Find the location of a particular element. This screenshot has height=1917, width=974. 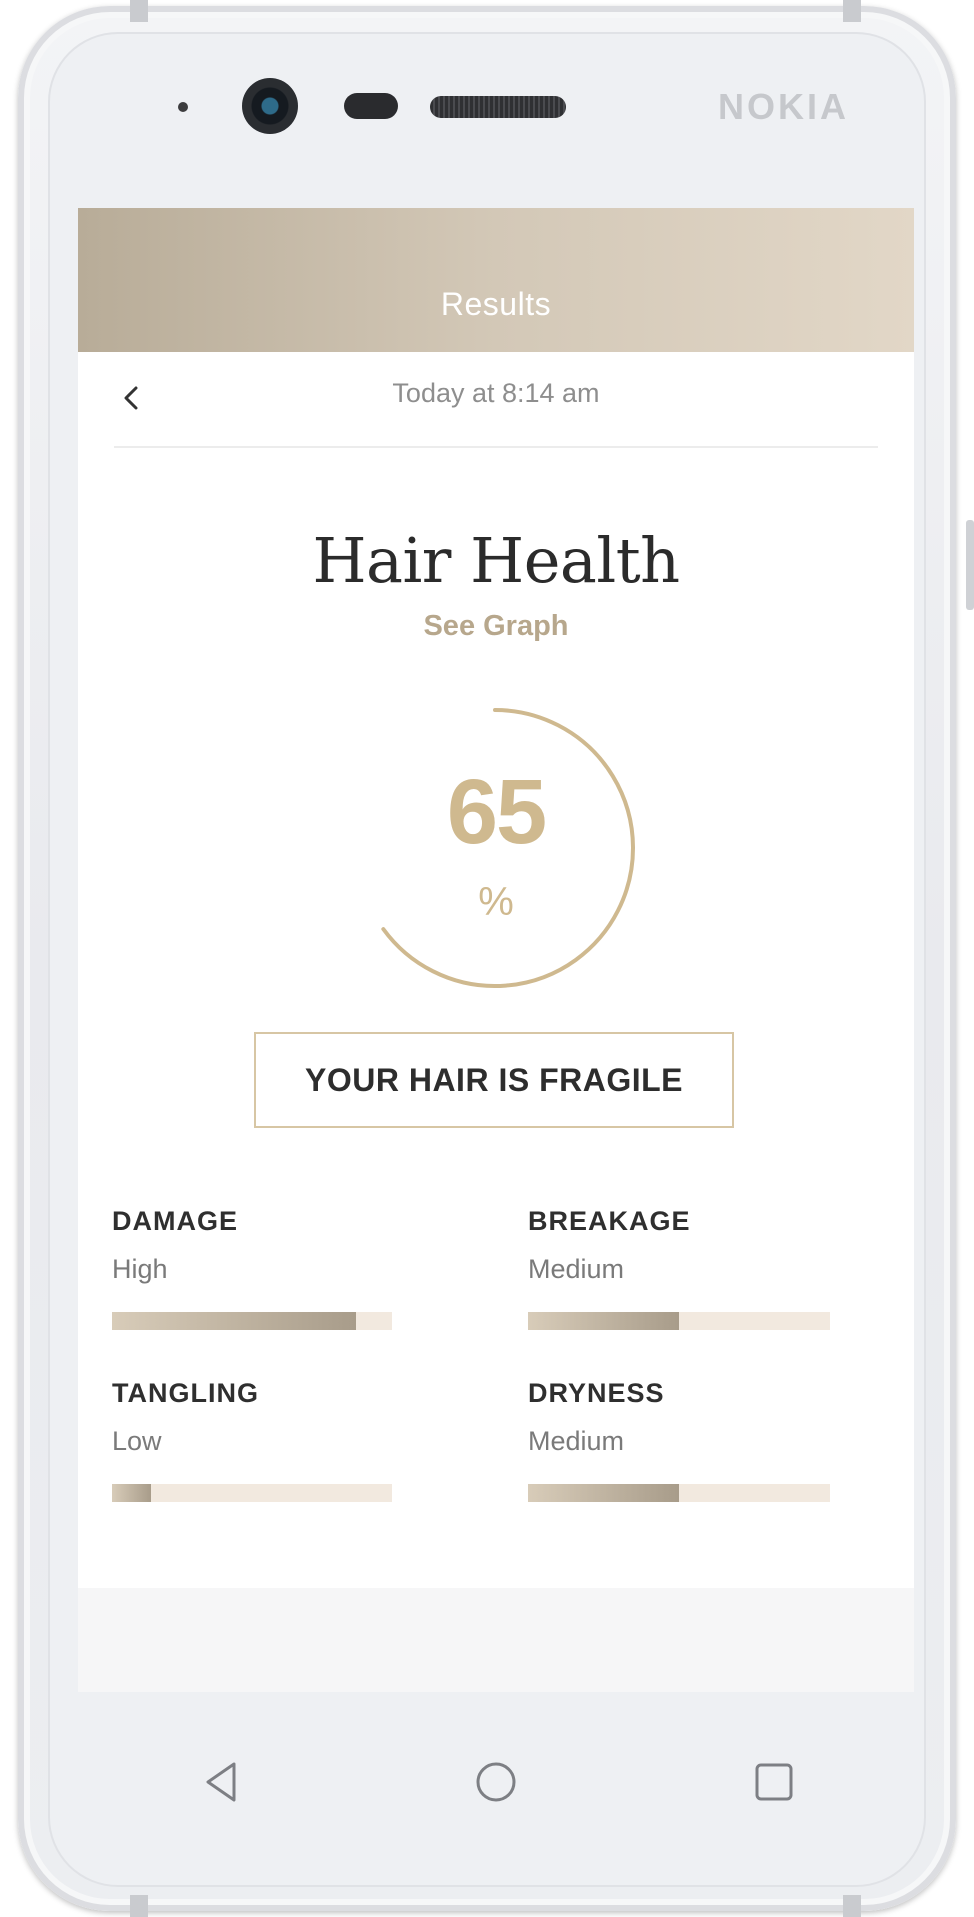

page-title: Hair Health is located at coordinates (496, 560).